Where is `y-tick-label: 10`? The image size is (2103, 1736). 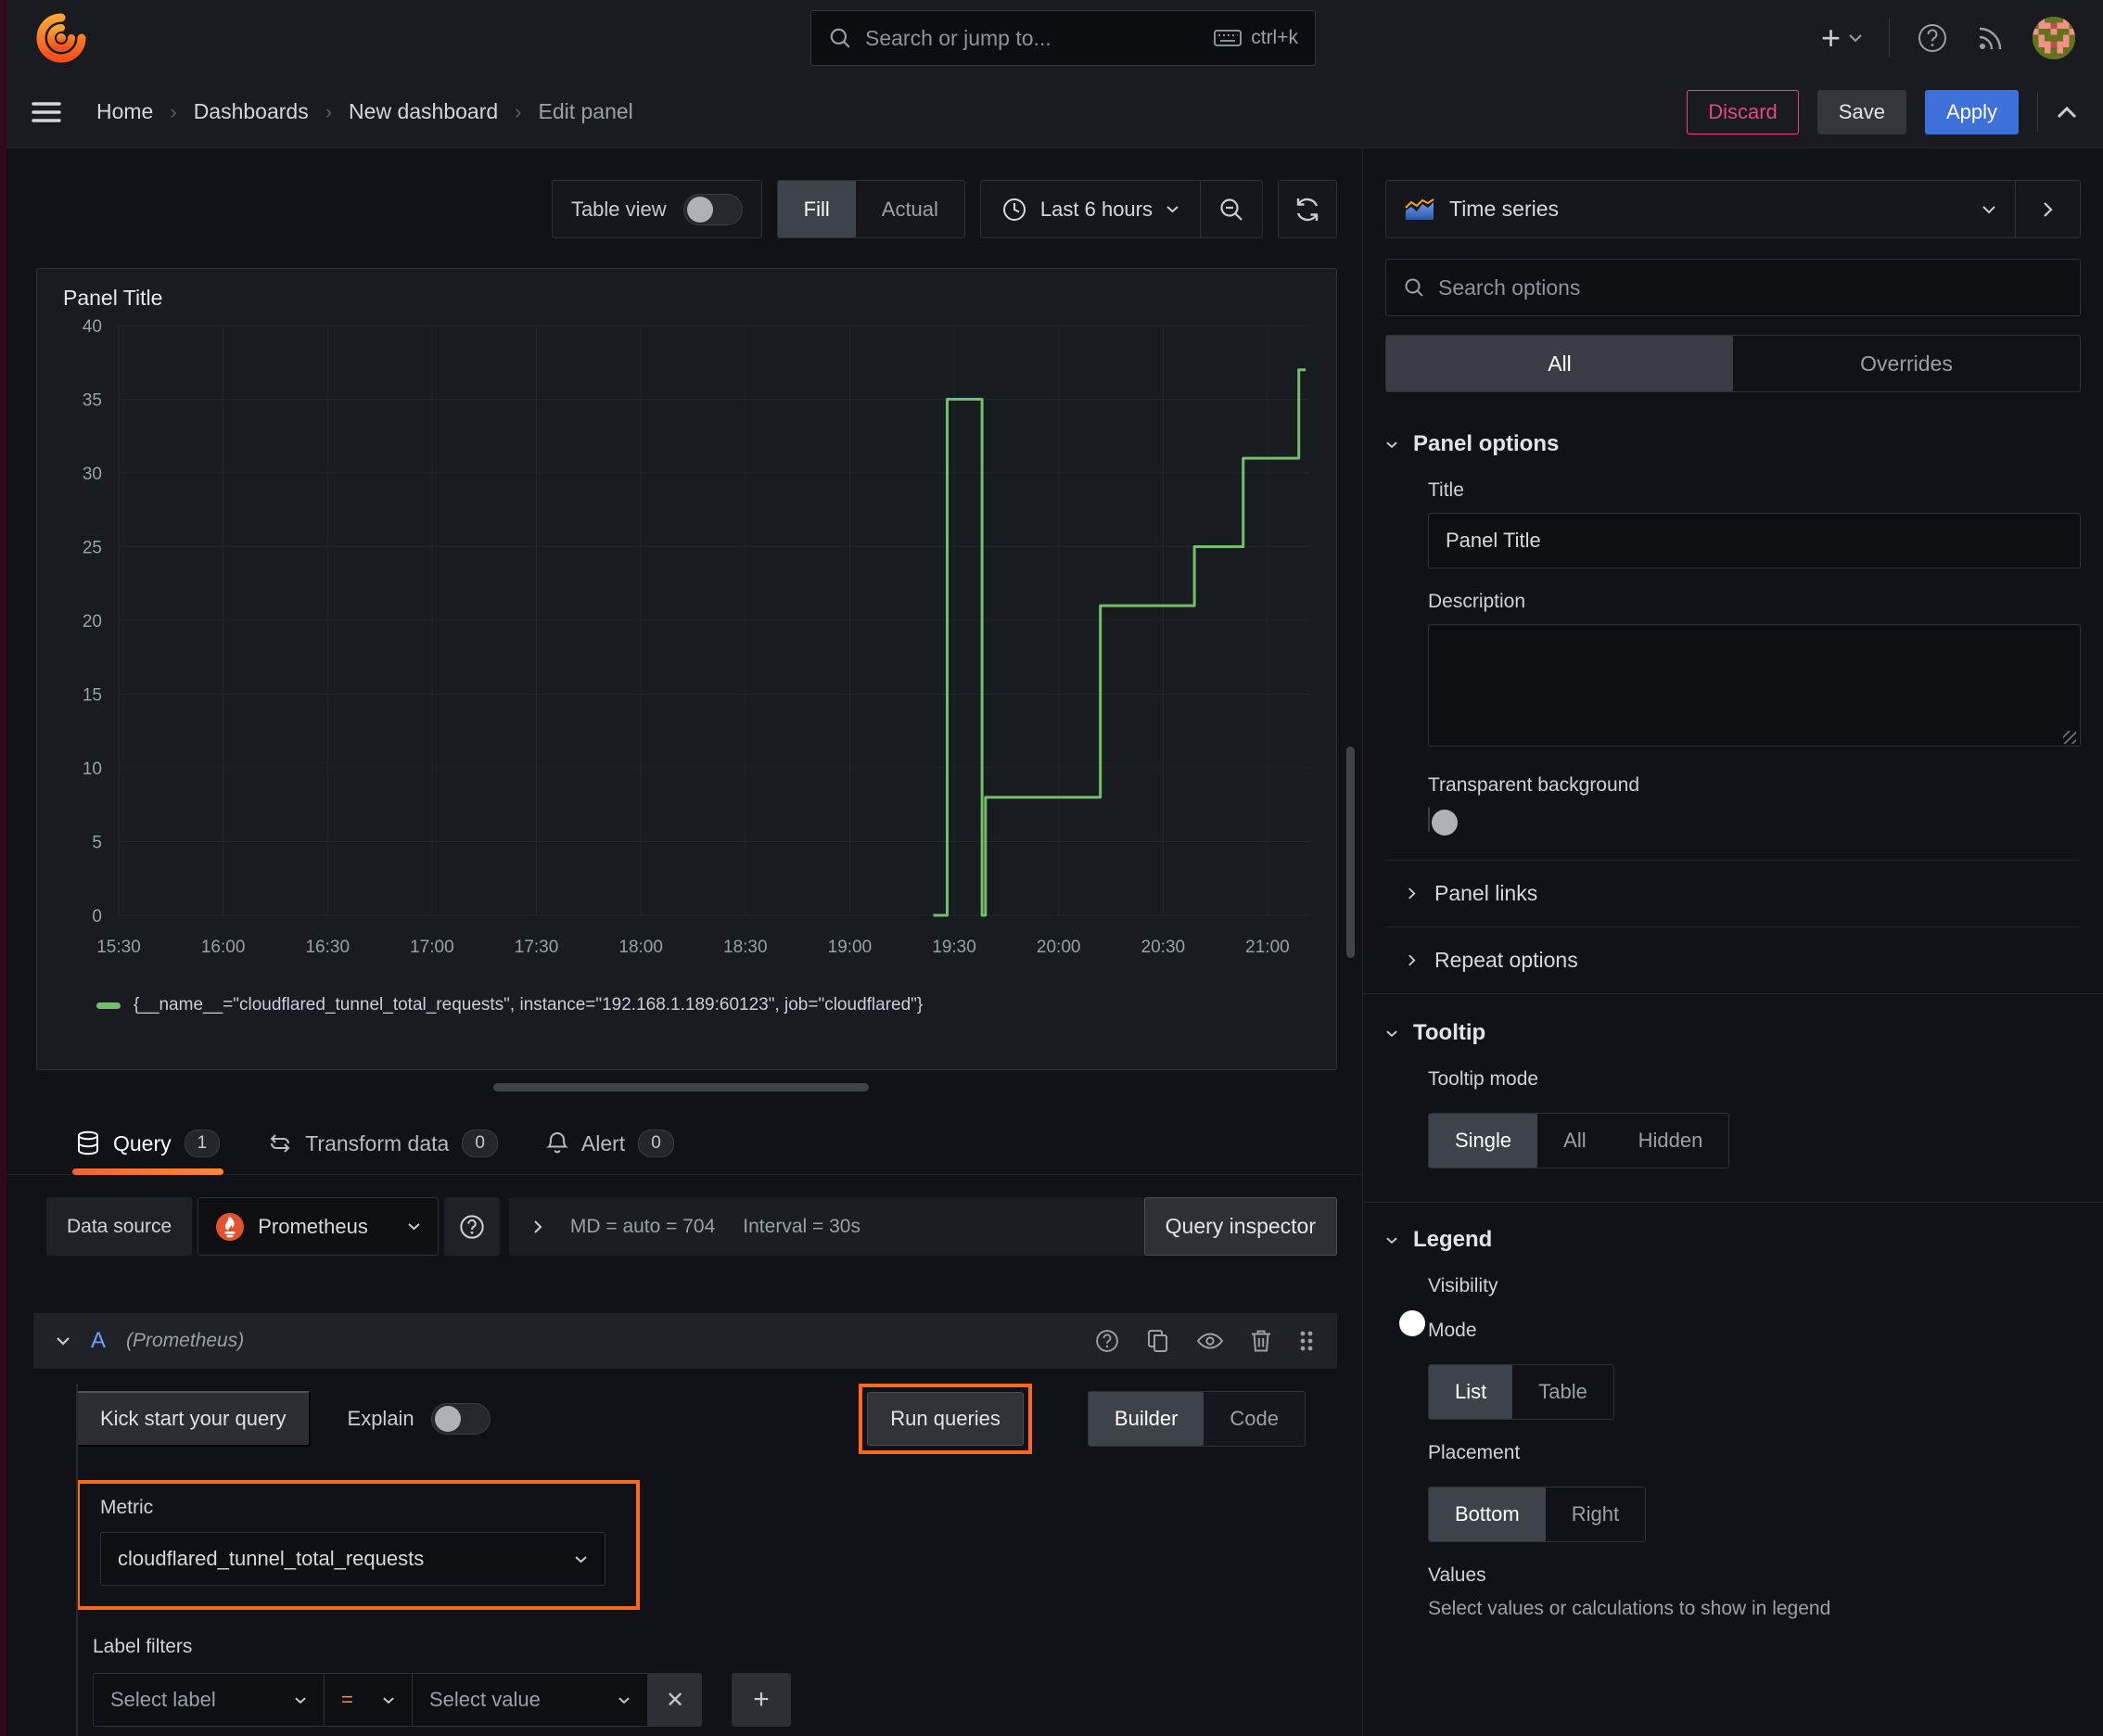
y-tick-label: 10 is located at coordinates (92, 770).